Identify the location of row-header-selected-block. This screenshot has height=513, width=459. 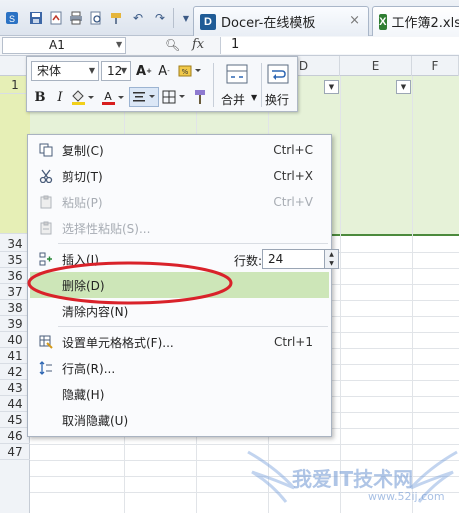
(15, 164).